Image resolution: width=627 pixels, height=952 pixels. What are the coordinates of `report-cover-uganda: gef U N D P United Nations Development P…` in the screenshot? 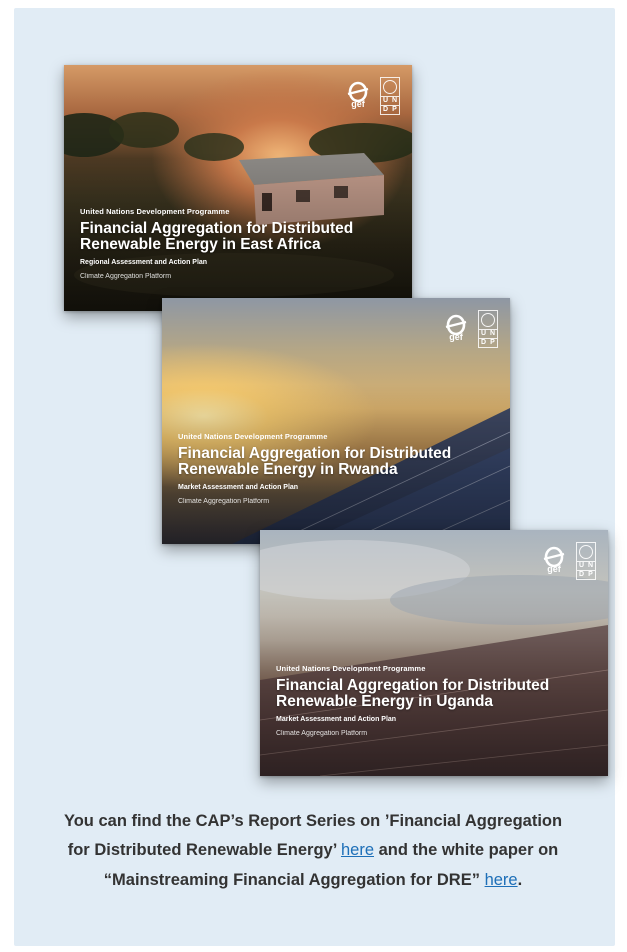 It's located at (434, 653).